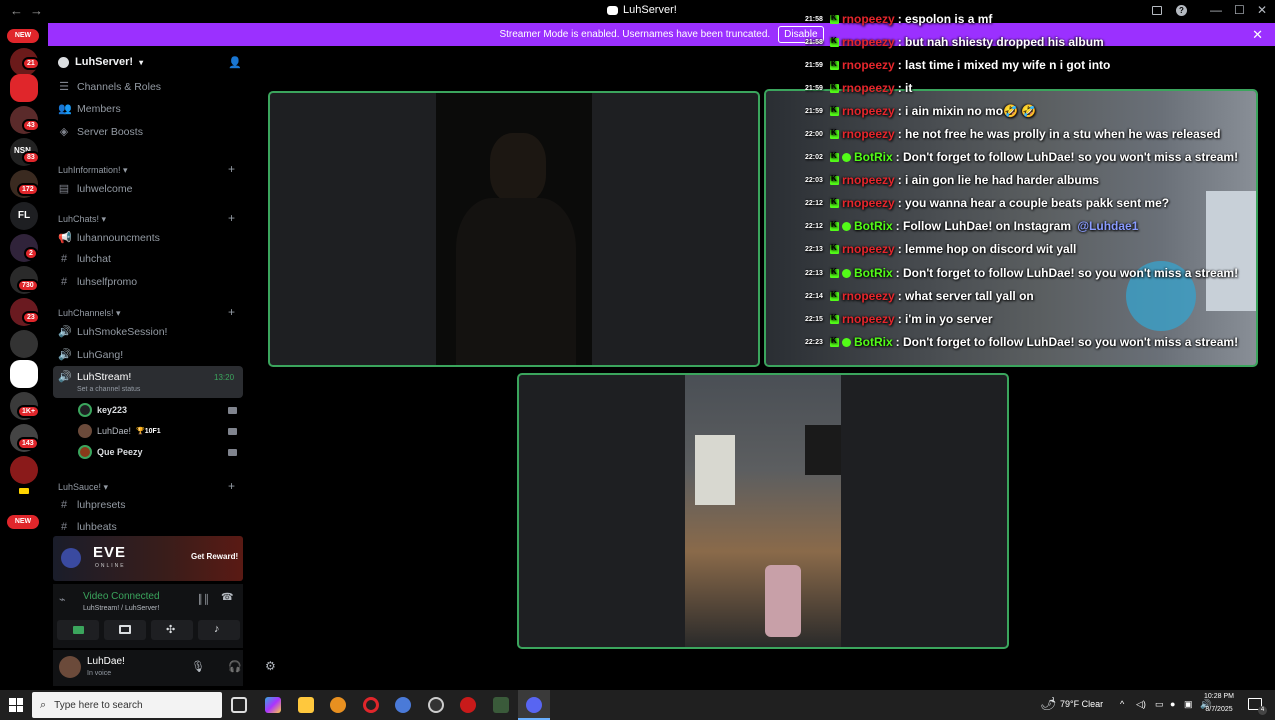 Image resolution: width=1275 pixels, height=720 pixels. I want to click on screen-share-button, so click(125, 630).